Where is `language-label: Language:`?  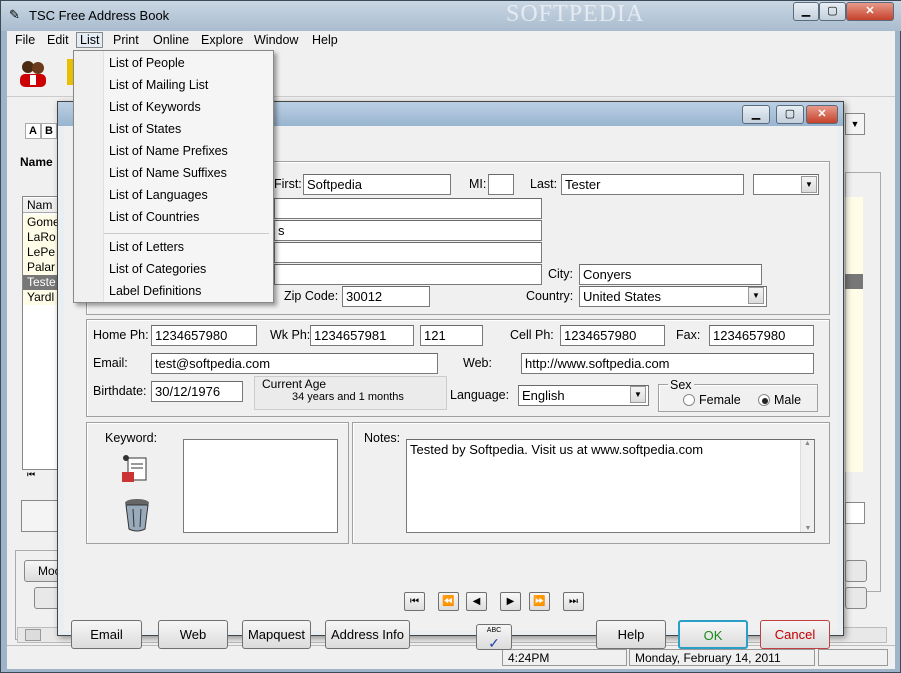
language-label: Language: is located at coordinates (480, 395).